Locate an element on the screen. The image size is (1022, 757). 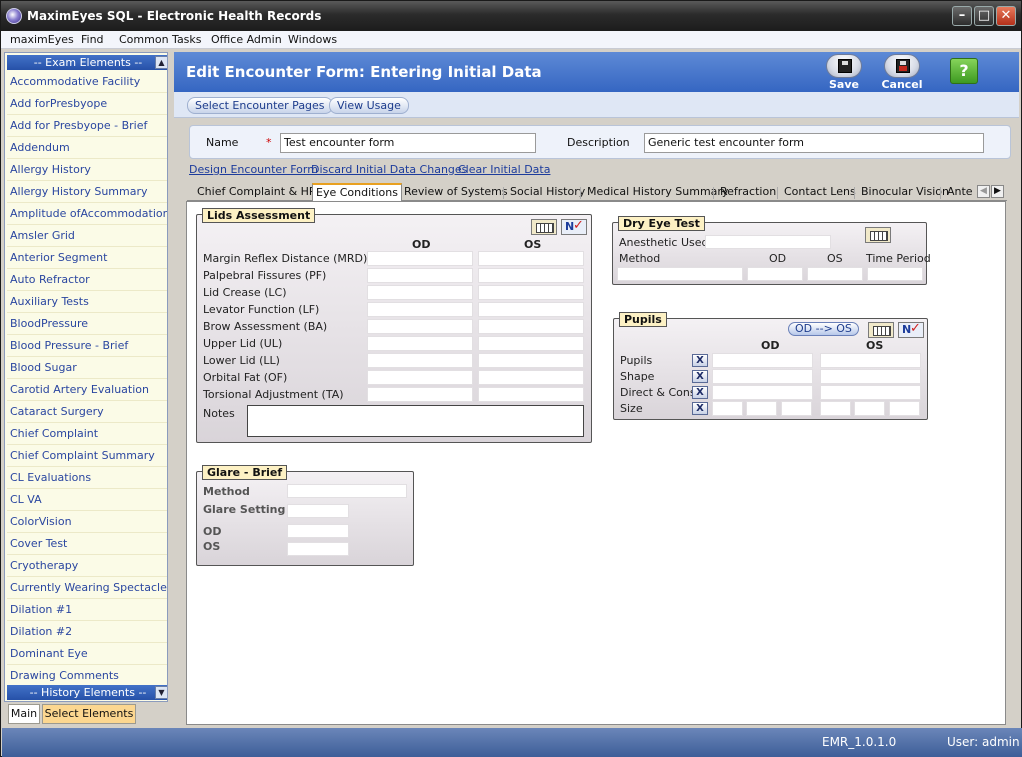
os-input is located at coordinates (835, 274).